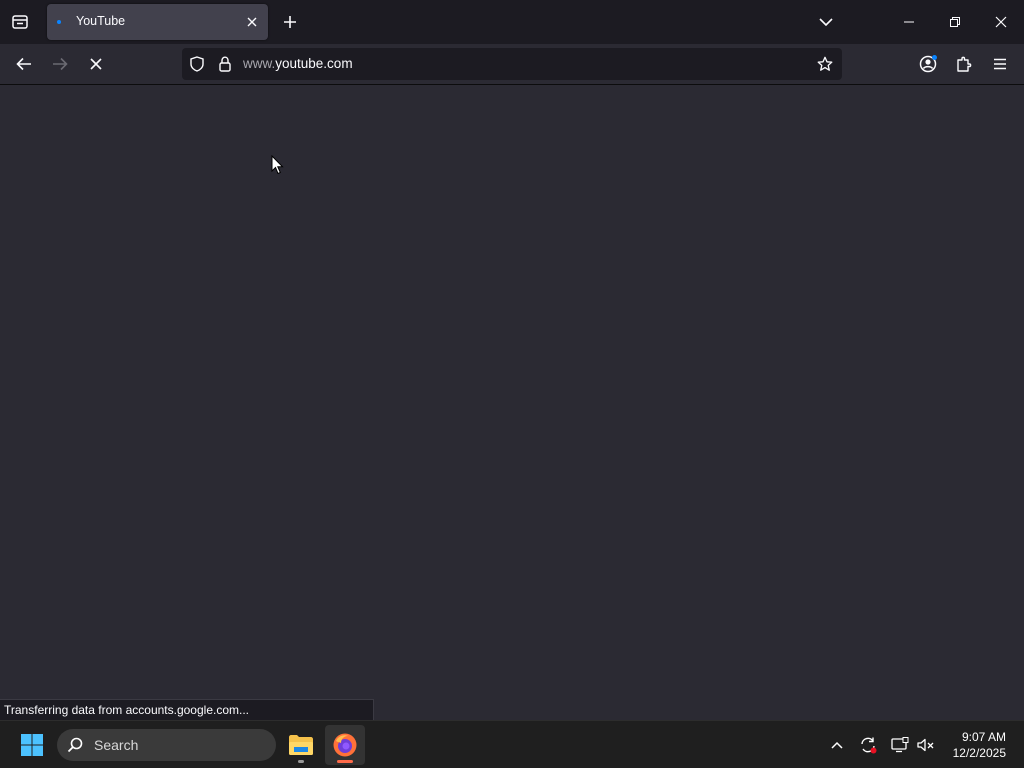  I want to click on file-explorer-taskbar-button, so click(301, 745).